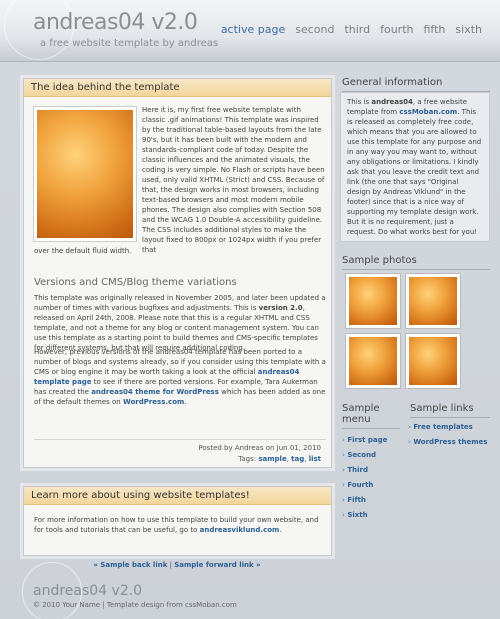 This screenshot has width=500, height=619. What do you see at coordinates (248, 459) in the screenshot?
I see `tags-label: Tags:` at bounding box center [248, 459].